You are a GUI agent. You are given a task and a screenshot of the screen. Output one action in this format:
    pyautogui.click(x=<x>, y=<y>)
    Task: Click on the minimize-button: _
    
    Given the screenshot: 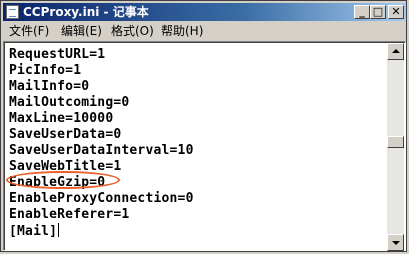 What is the action you would take?
    pyautogui.click(x=362, y=12)
    